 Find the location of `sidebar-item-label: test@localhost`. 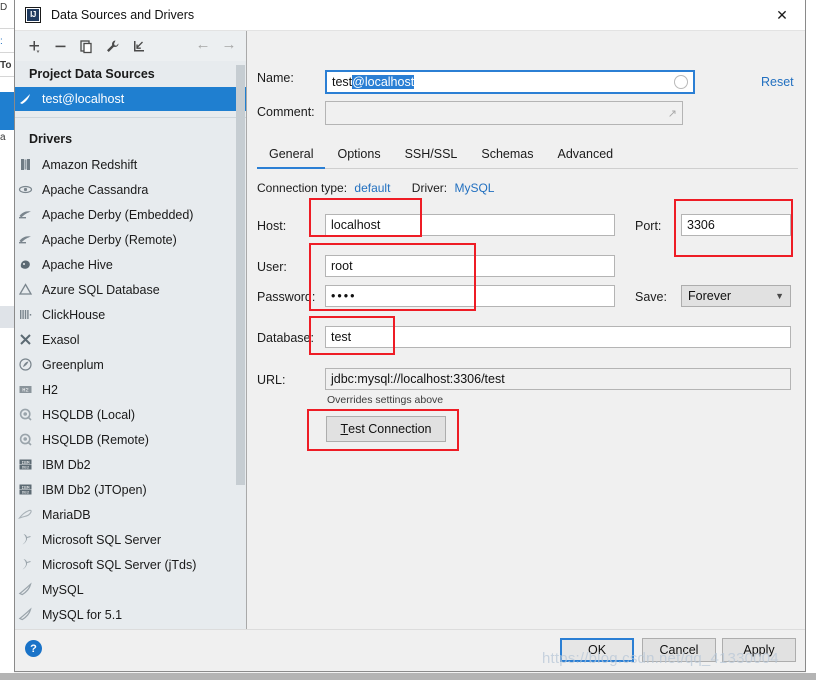

sidebar-item-label: test@localhost is located at coordinates (83, 99).